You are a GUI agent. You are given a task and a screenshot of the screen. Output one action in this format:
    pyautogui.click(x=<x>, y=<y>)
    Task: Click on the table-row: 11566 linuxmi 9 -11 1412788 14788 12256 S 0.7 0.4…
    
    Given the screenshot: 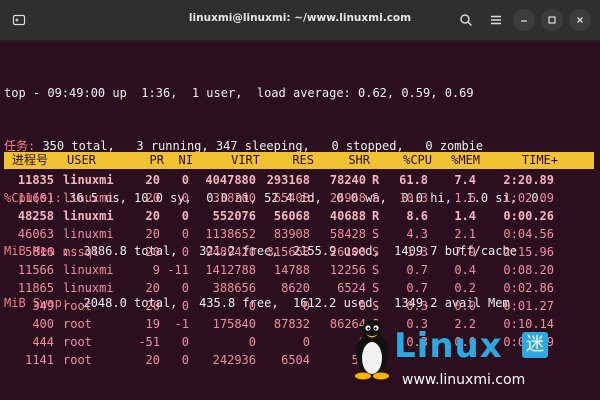 What is the action you would take?
    pyautogui.click(x=300, y=270)
    